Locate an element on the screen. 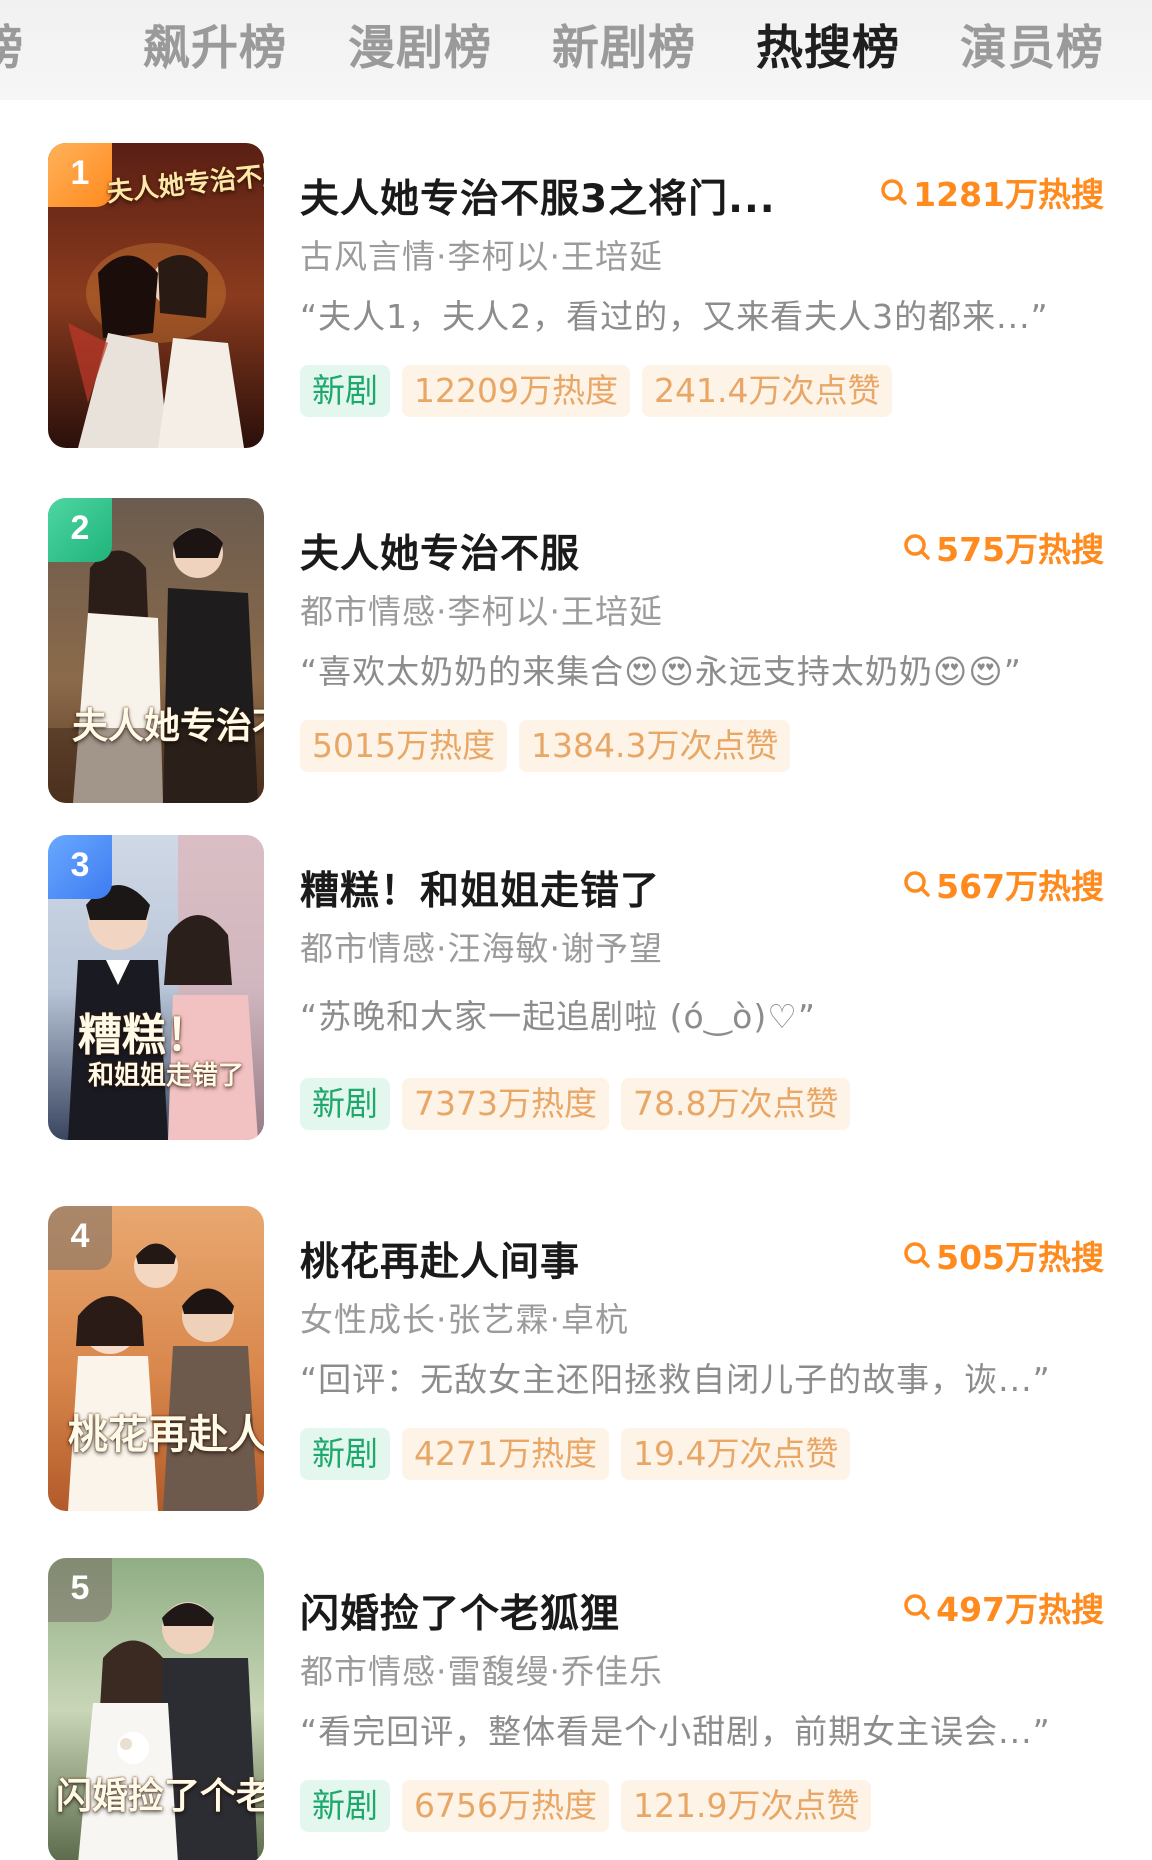 This screenshot has height=1860, width=1152. drama-meta: 都市情感·汪海敏·谢予望 is located at coordinates (481, 948).